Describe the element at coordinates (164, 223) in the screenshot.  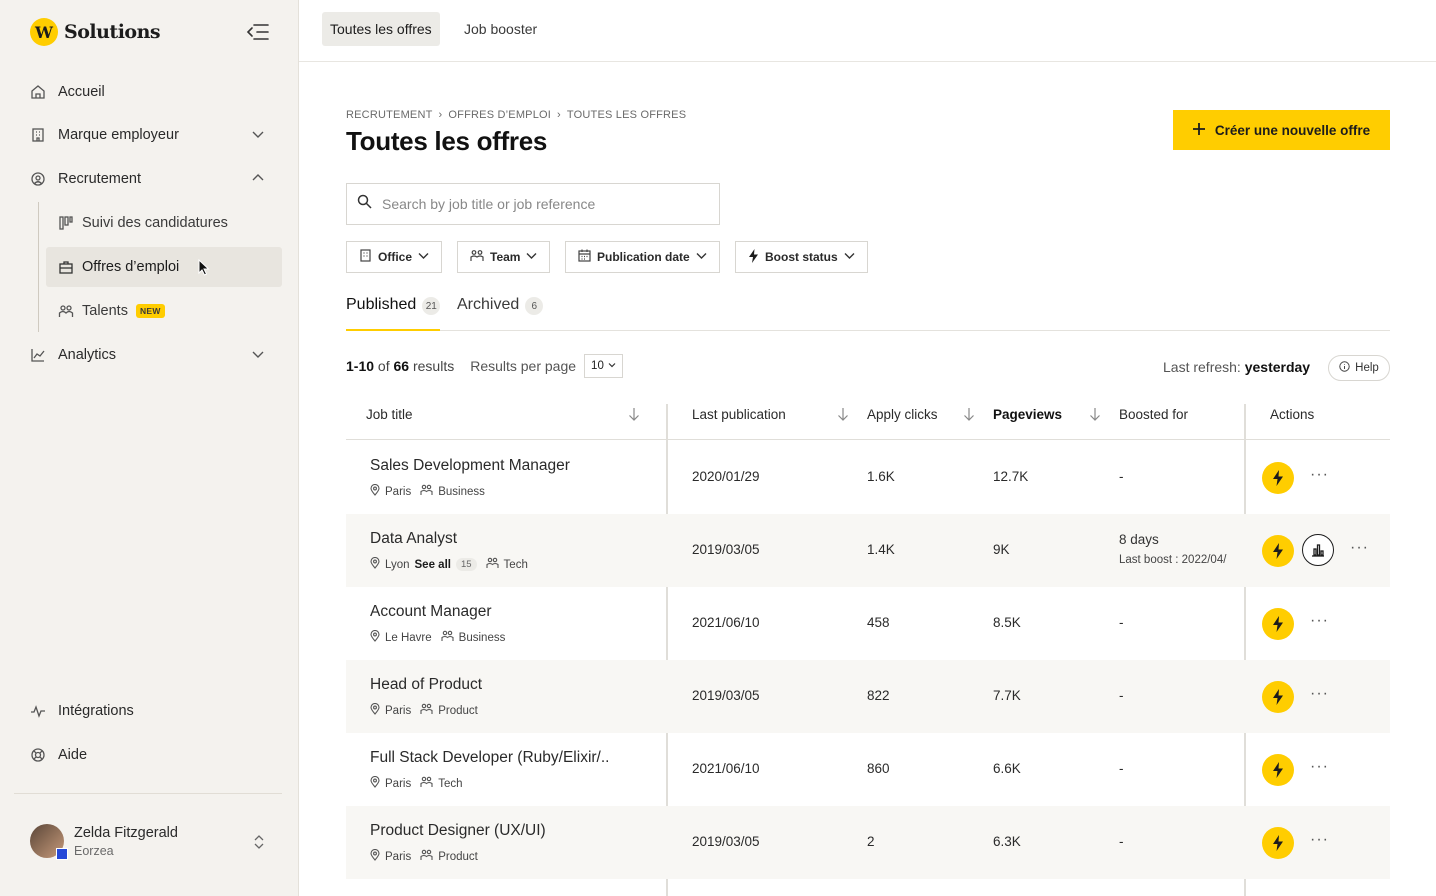
I see `sidebar-subitem-suivi-candidatures: Suivi des candidatures` at that location.